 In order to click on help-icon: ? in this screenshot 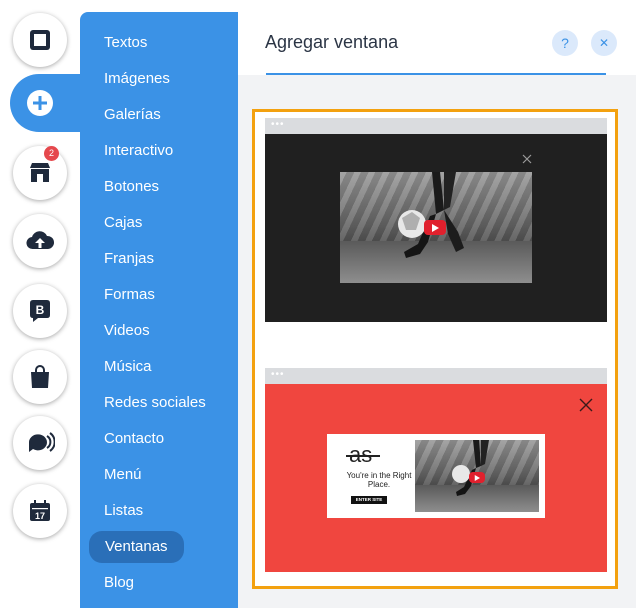, I will do `click(565, 43)`.